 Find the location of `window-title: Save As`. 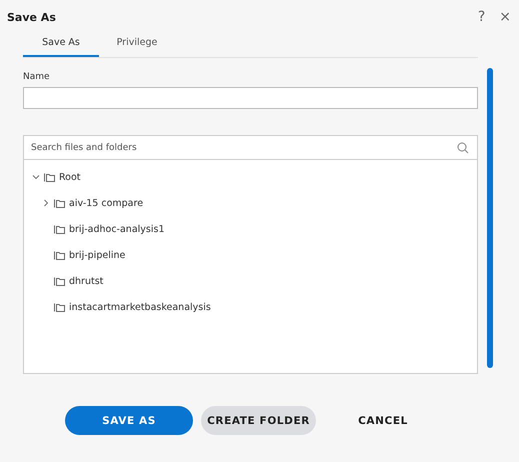

window-title: Save As is located at coordinates (32, 17).